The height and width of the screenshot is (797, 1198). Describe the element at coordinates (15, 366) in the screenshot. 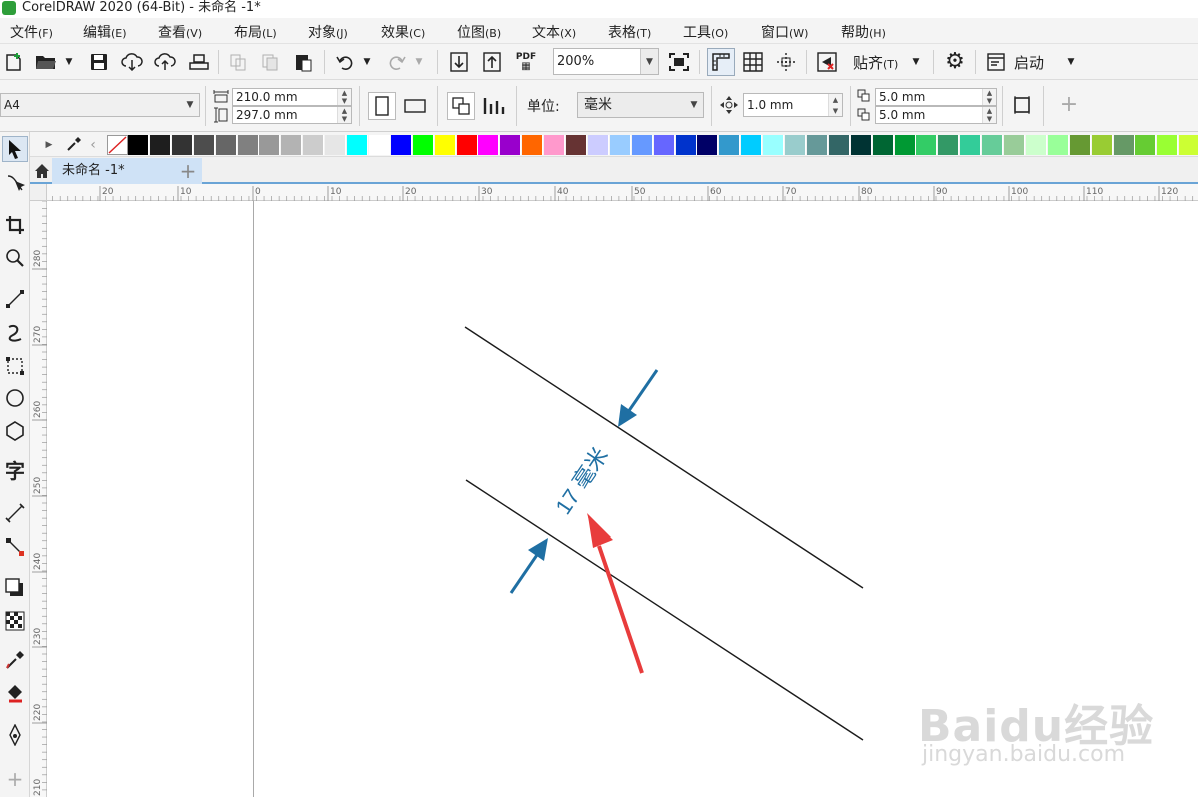

I see `rectangle-tool-icon` at that location.